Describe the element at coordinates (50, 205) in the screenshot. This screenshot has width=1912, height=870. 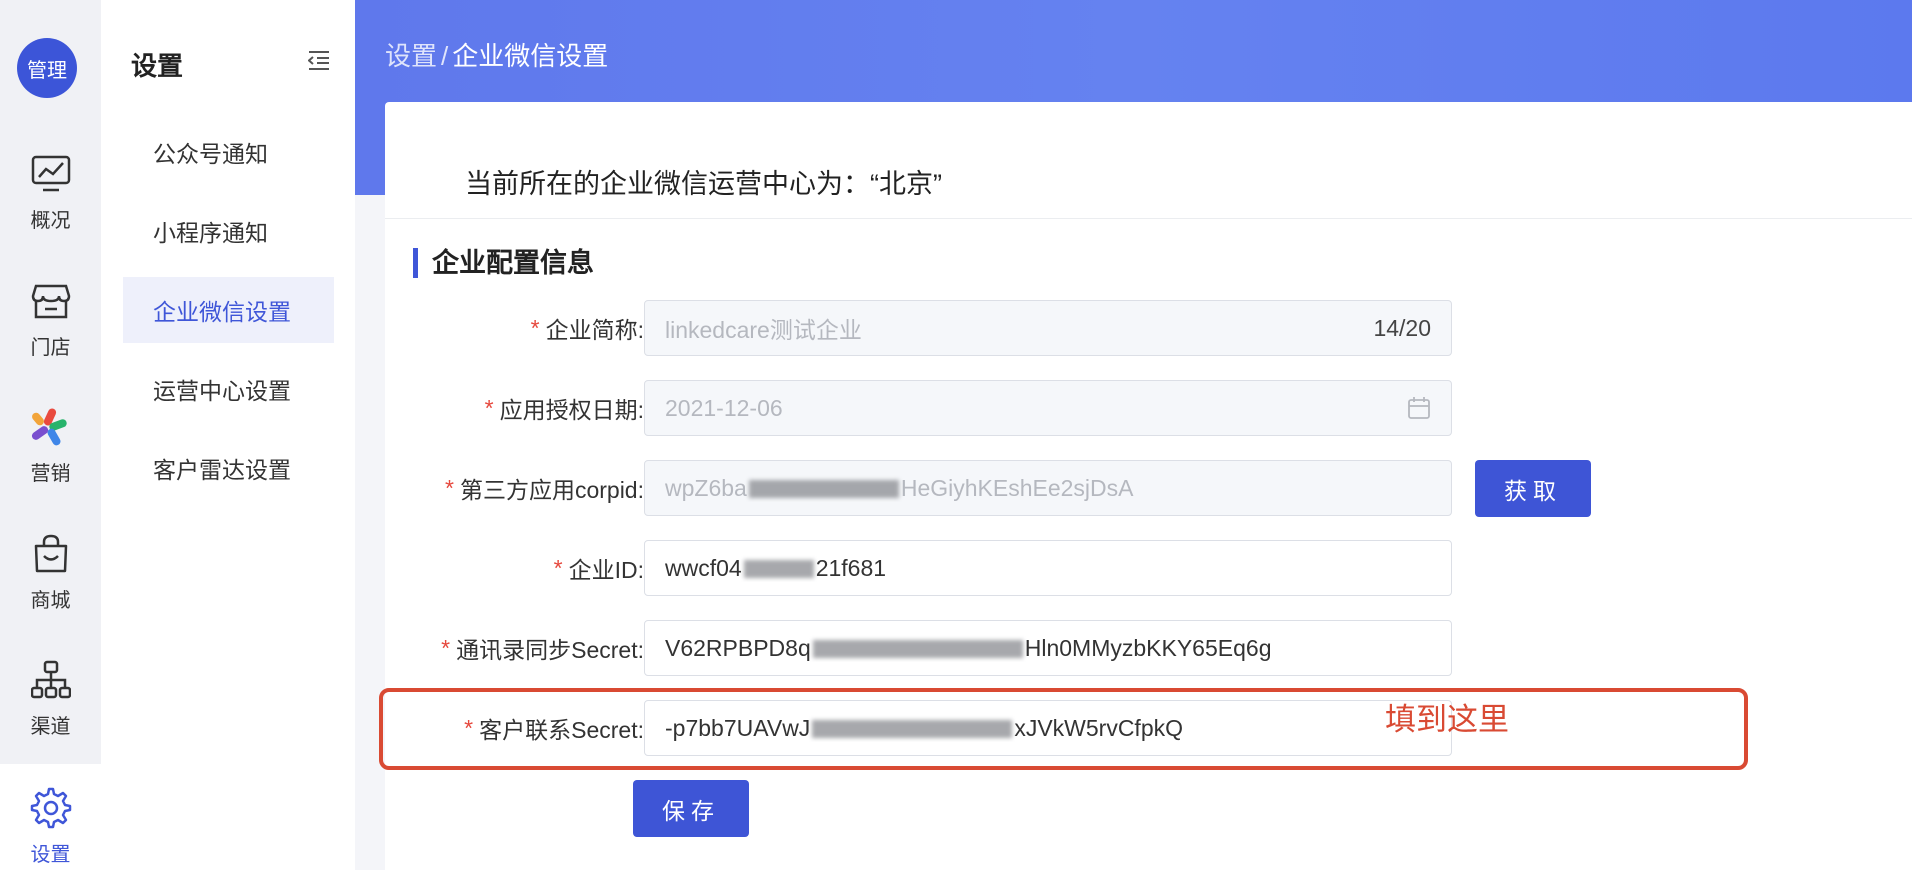
I see `rail-item-overview: 概况` at that location.